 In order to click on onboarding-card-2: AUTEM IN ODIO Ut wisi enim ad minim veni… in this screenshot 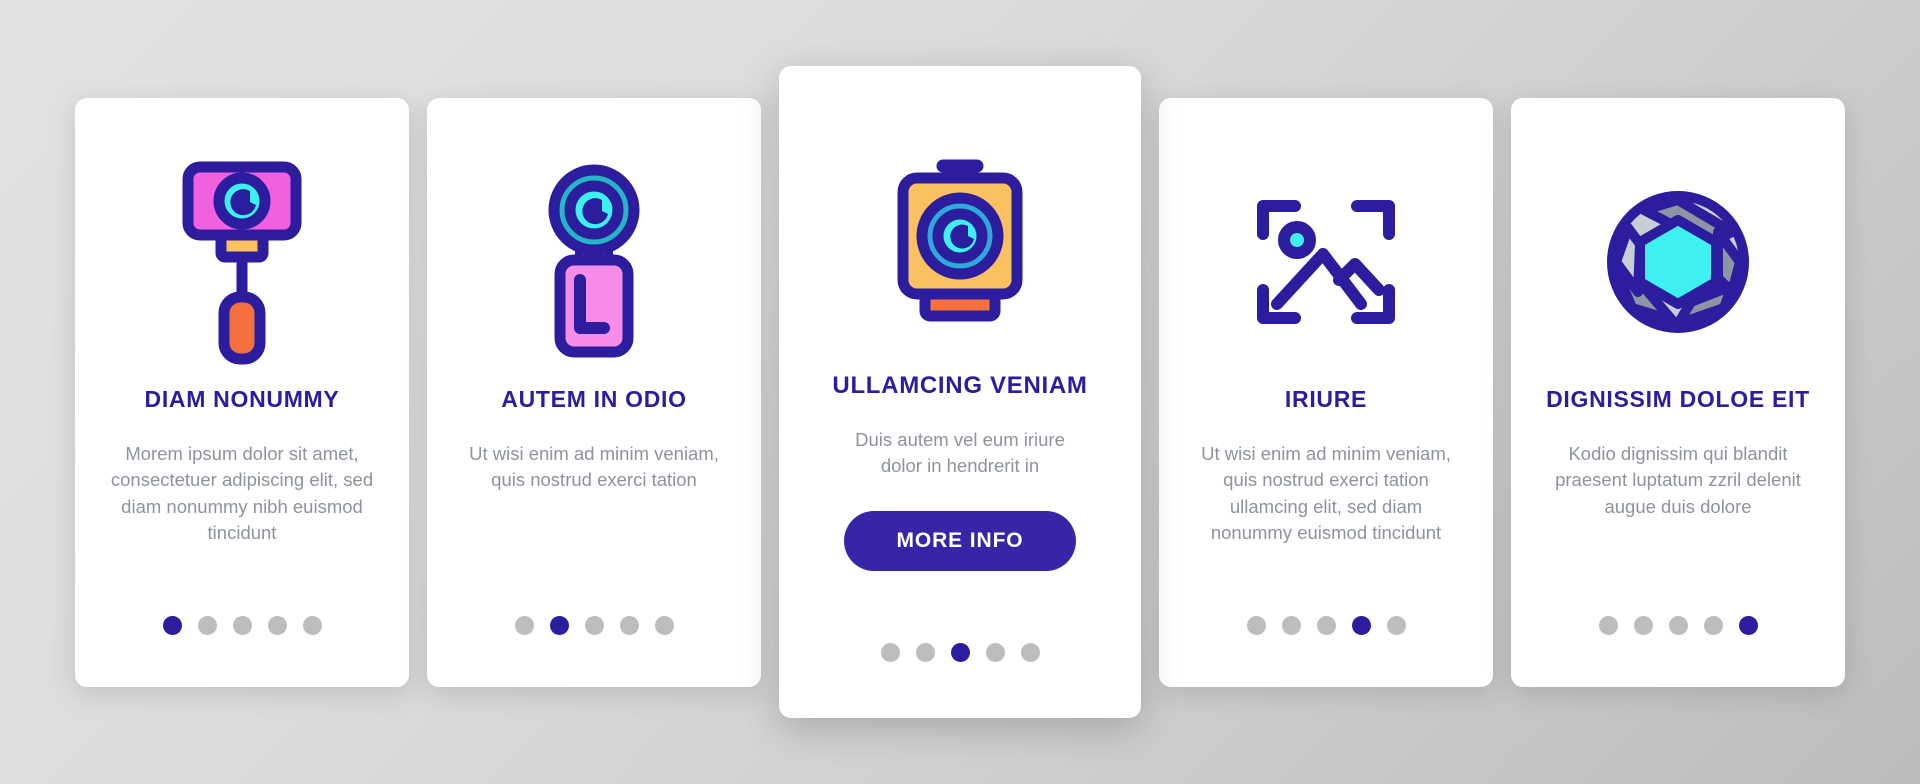, I will do `click(594, 392)`.